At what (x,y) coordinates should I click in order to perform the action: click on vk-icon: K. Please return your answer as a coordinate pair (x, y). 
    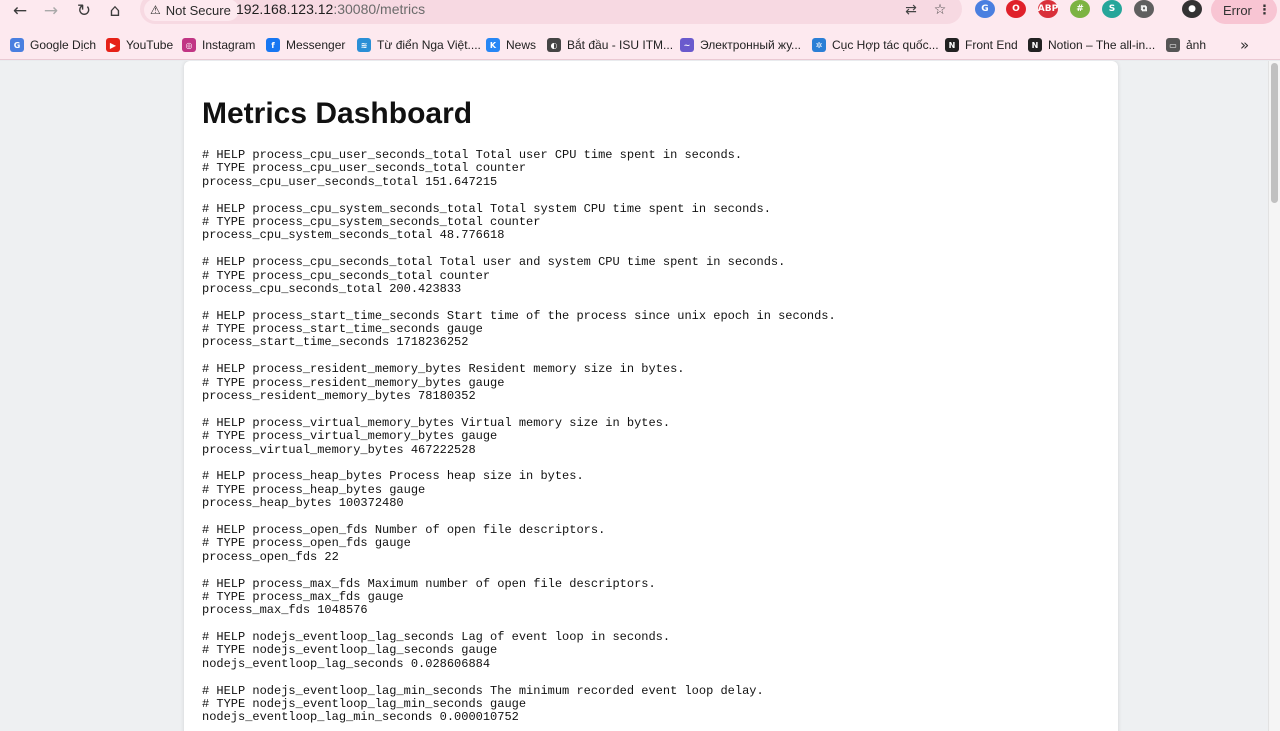
    Looking at the image, I should click on (493, 45).